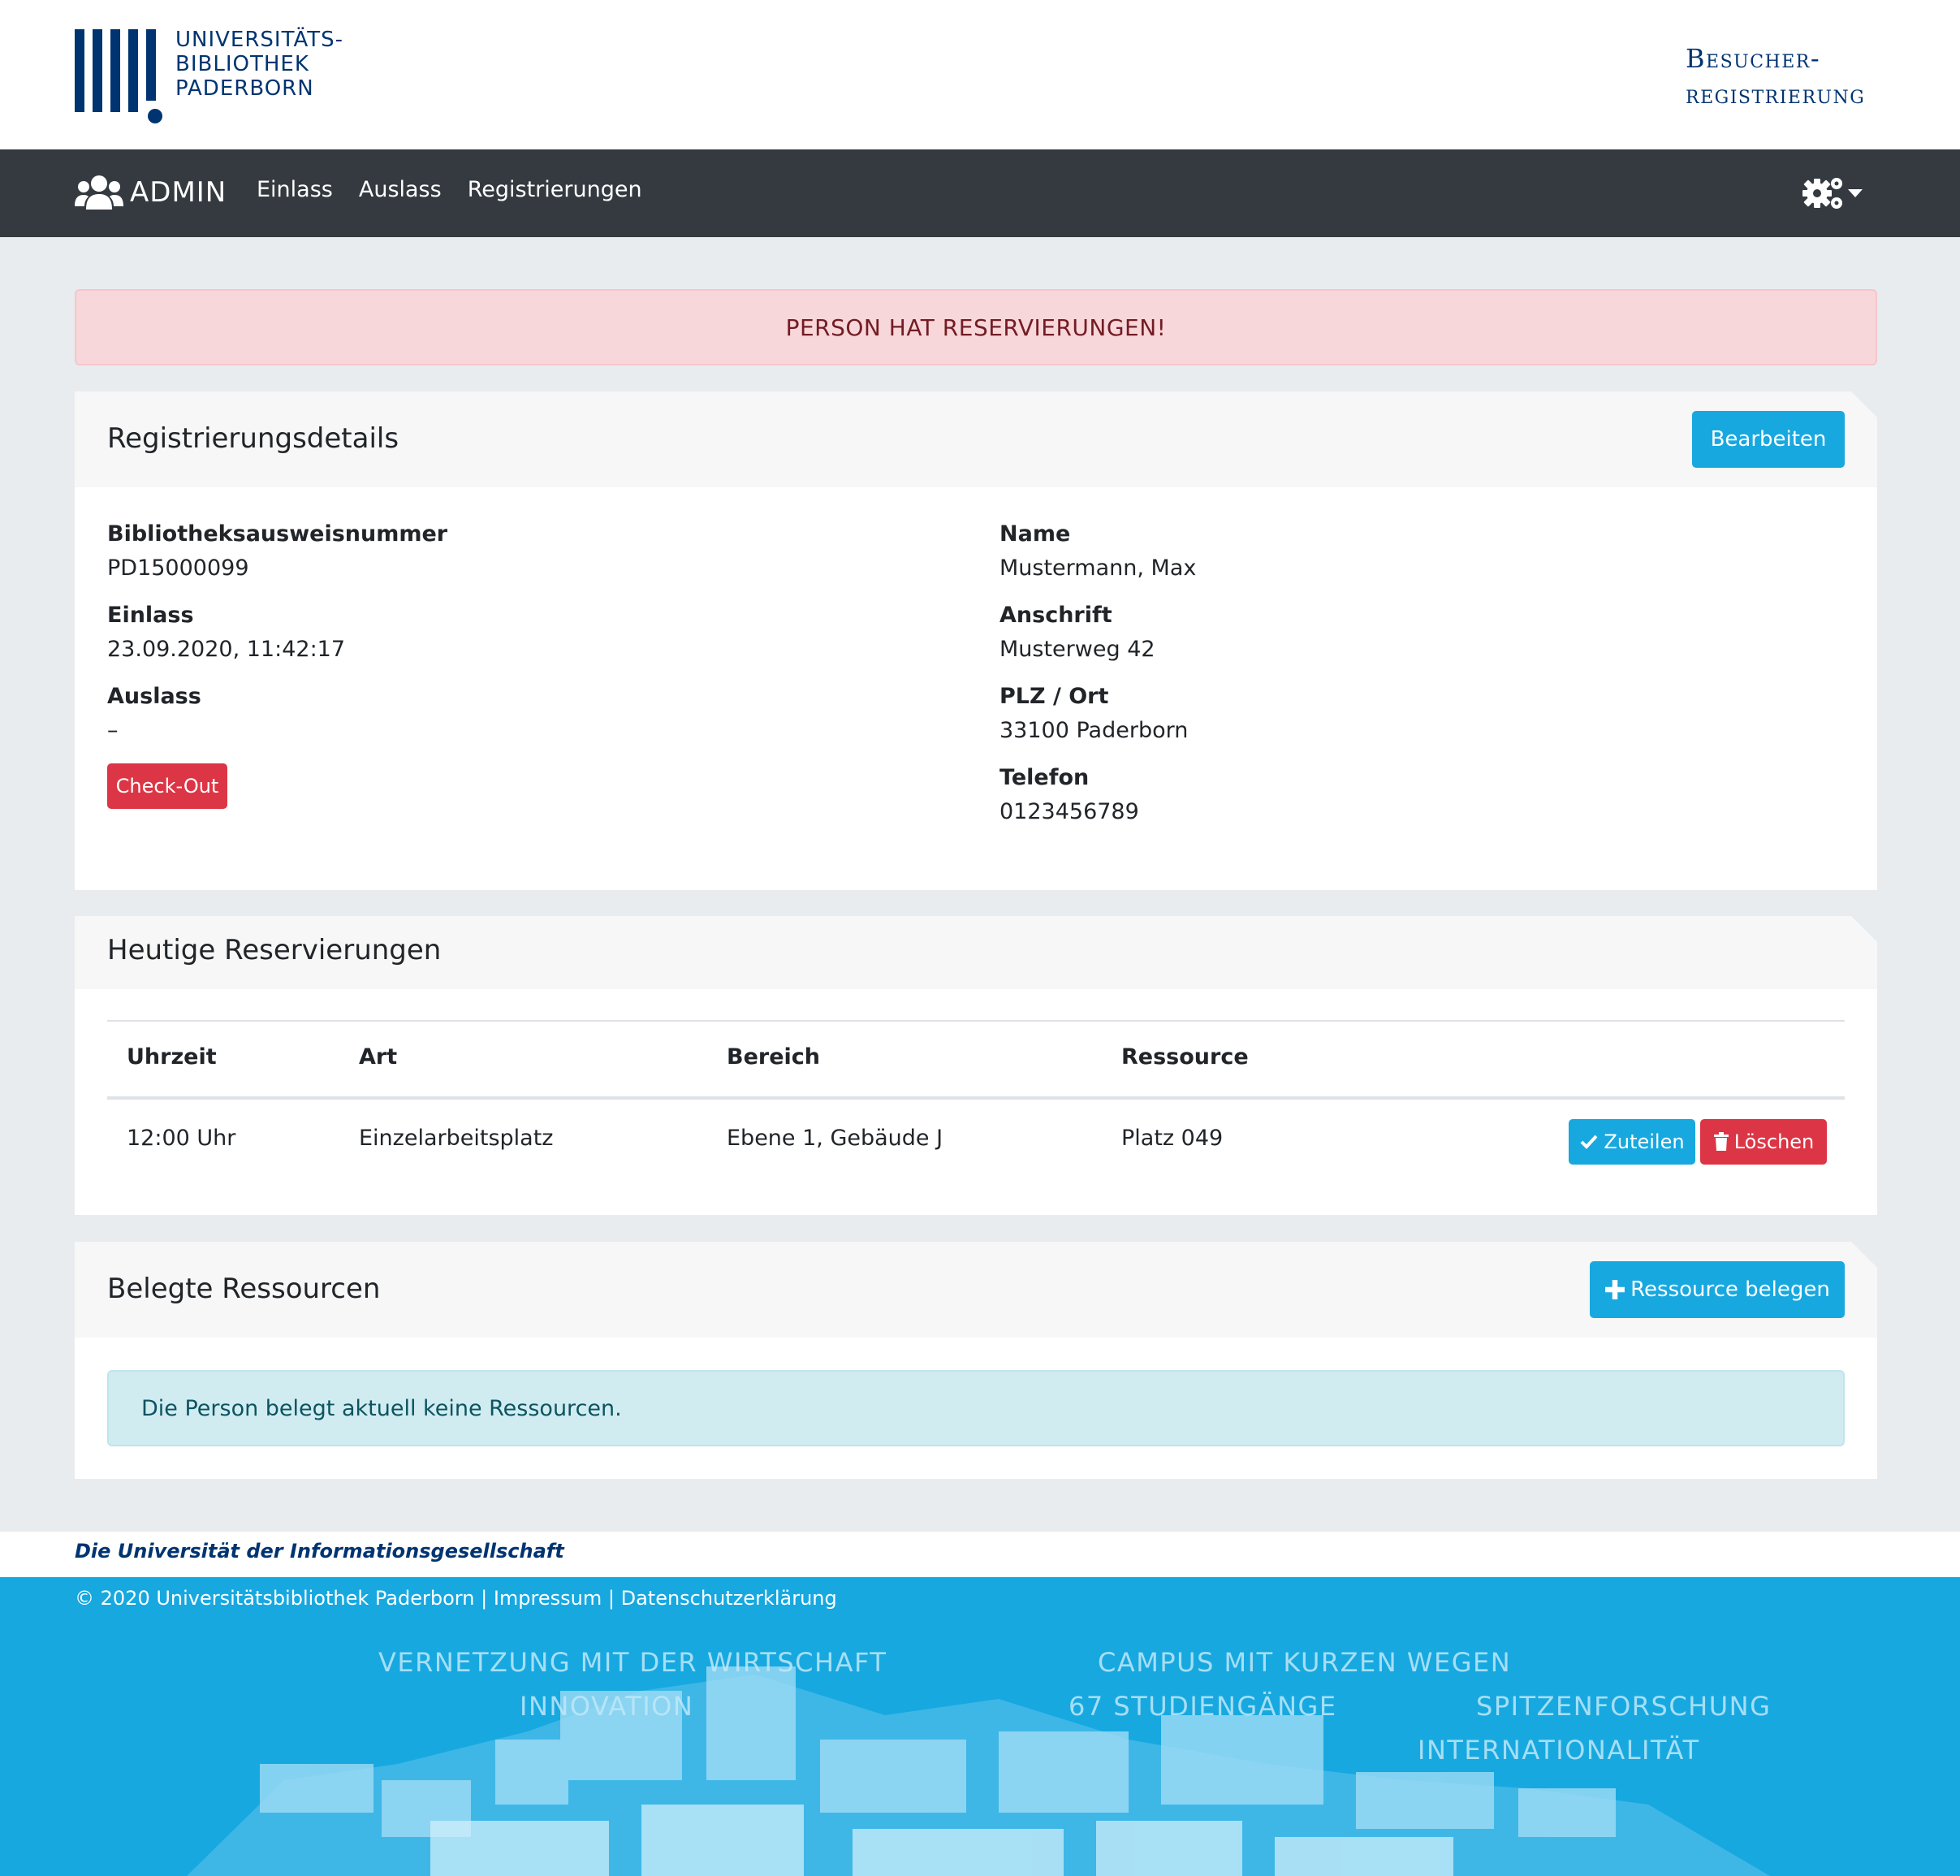 The image size is (1960, 1876). Describe the element at coordinates (980, 193) in the screenshot. I see `main-navbar: ADMIN Einlass Auslass Registrierungen` at that location.